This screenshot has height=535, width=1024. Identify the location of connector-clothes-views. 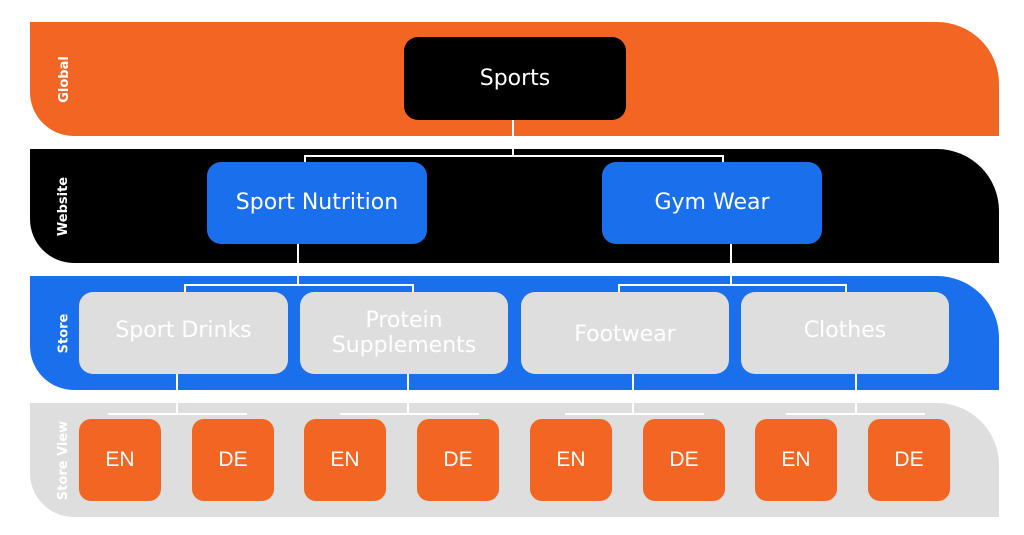
(855, 414).